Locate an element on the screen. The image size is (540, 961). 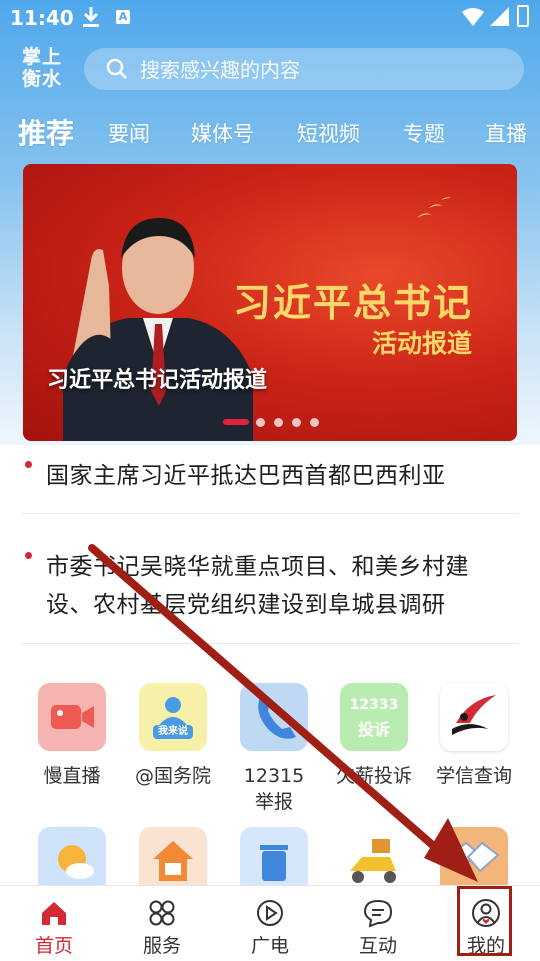
nav-profile: 我的 is located at coordinates (486, 923).